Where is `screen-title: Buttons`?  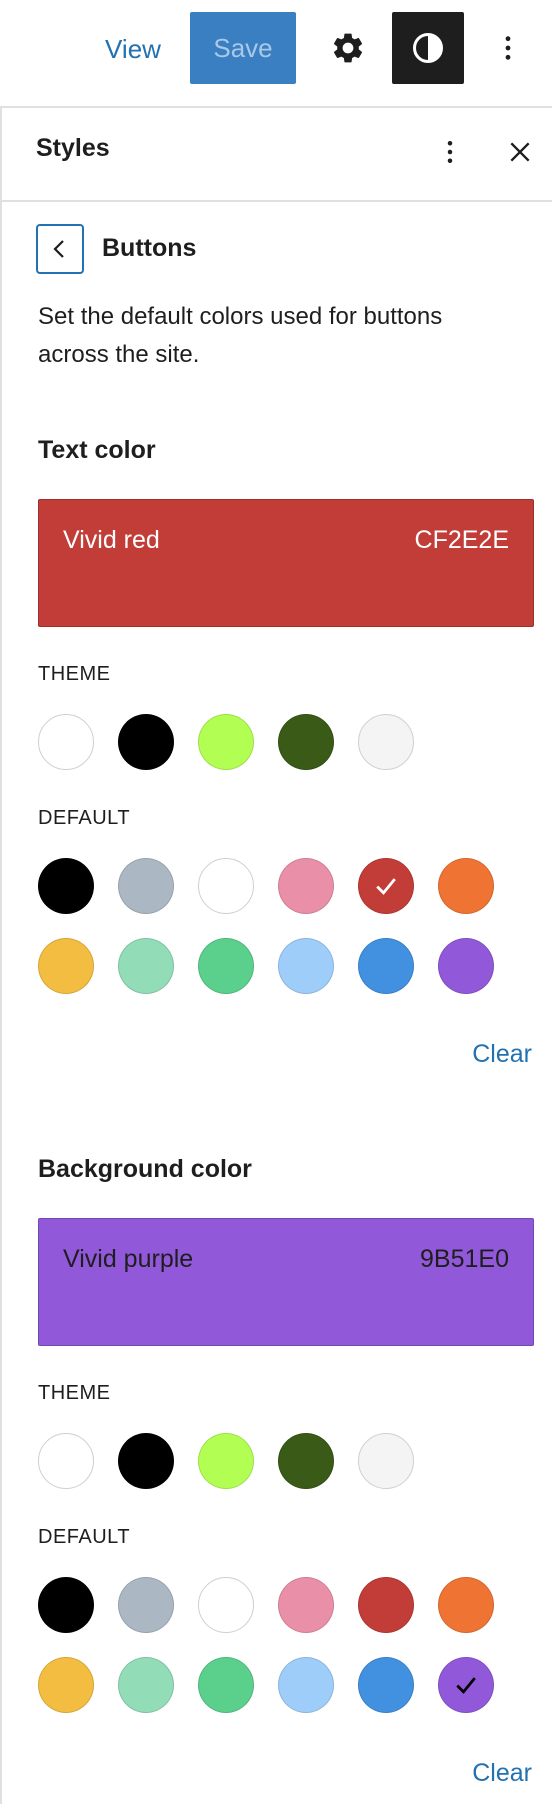
screen-title: Buttons is located at coordinates (149, 248).